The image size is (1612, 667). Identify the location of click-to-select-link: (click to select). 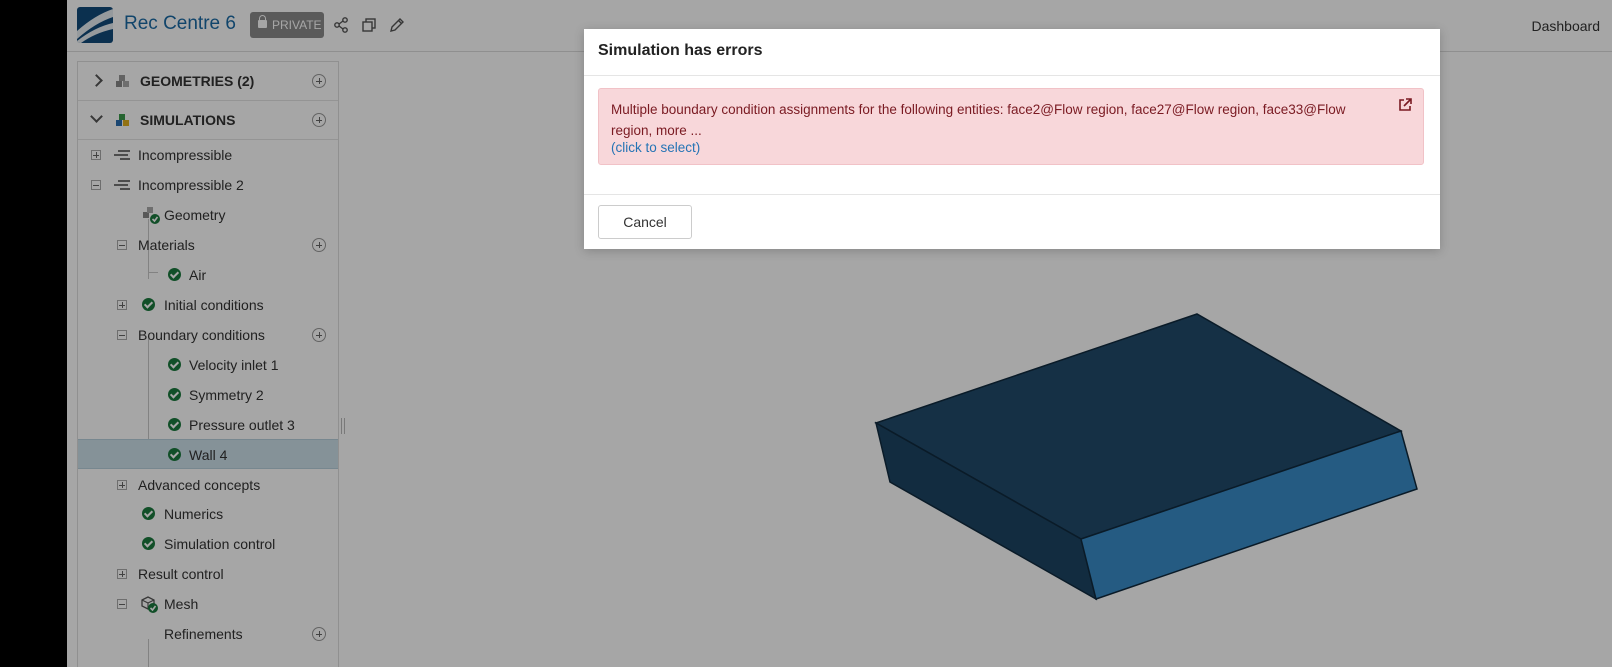
(655, 147).